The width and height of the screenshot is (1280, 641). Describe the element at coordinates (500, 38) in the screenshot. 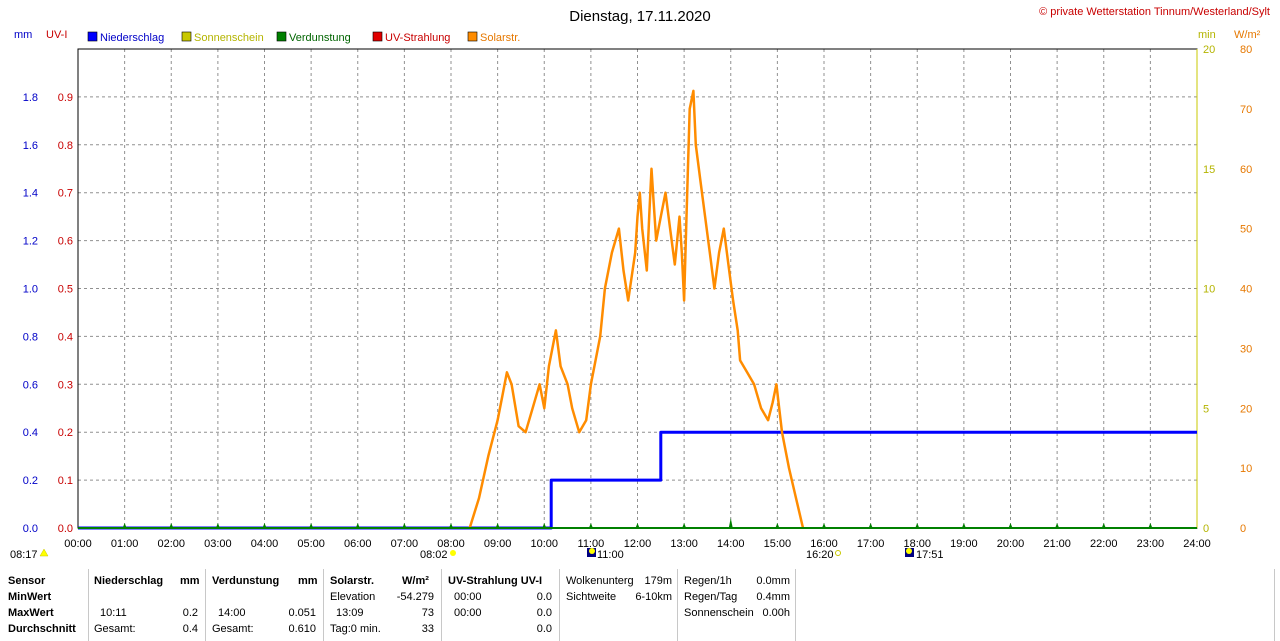

I see `legend-label: Solarstr.` at that location.